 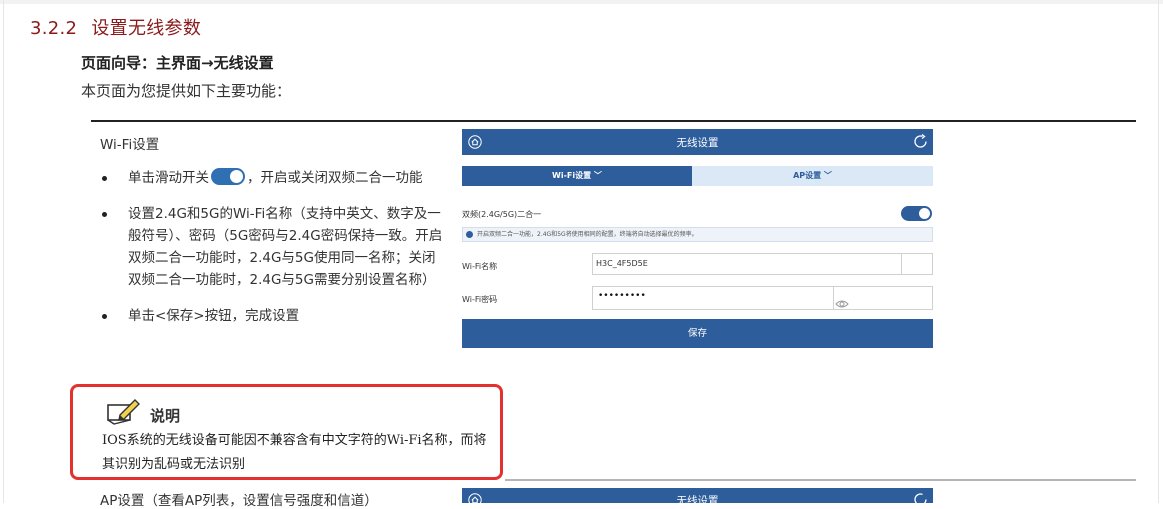 What do you see at coordinates (747, 264) in the screenshot?
I see `wifi-name-field: H3C_4F5D5E` at bounding box center [747, 264].